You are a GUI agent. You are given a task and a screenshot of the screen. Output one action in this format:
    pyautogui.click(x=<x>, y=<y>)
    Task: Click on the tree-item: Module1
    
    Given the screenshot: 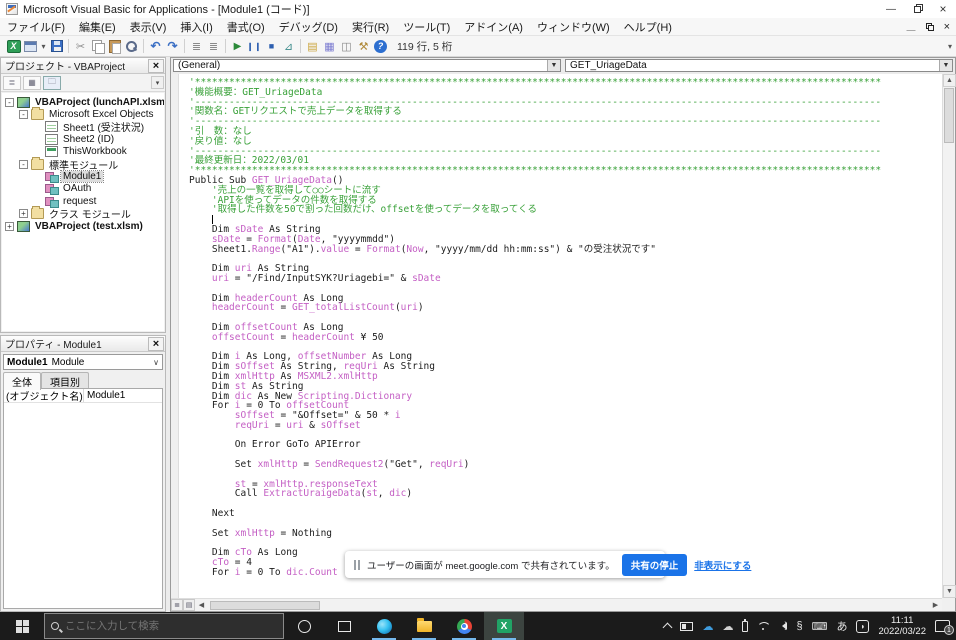 What is the action you would take?
    pyautogui.click(x=83, y=177)
    